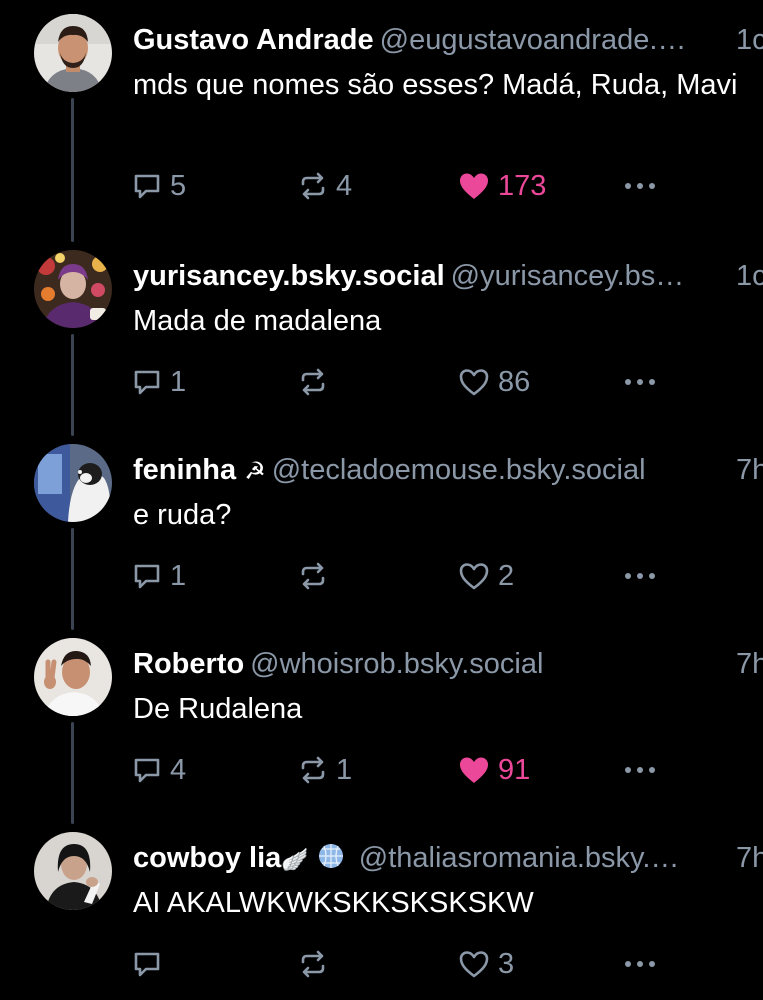 The image size is (763, 1000). What do you see at coordinates (506, 575) in the screenshot?
I see `like-count: 2` at bounding box center [506, 575].